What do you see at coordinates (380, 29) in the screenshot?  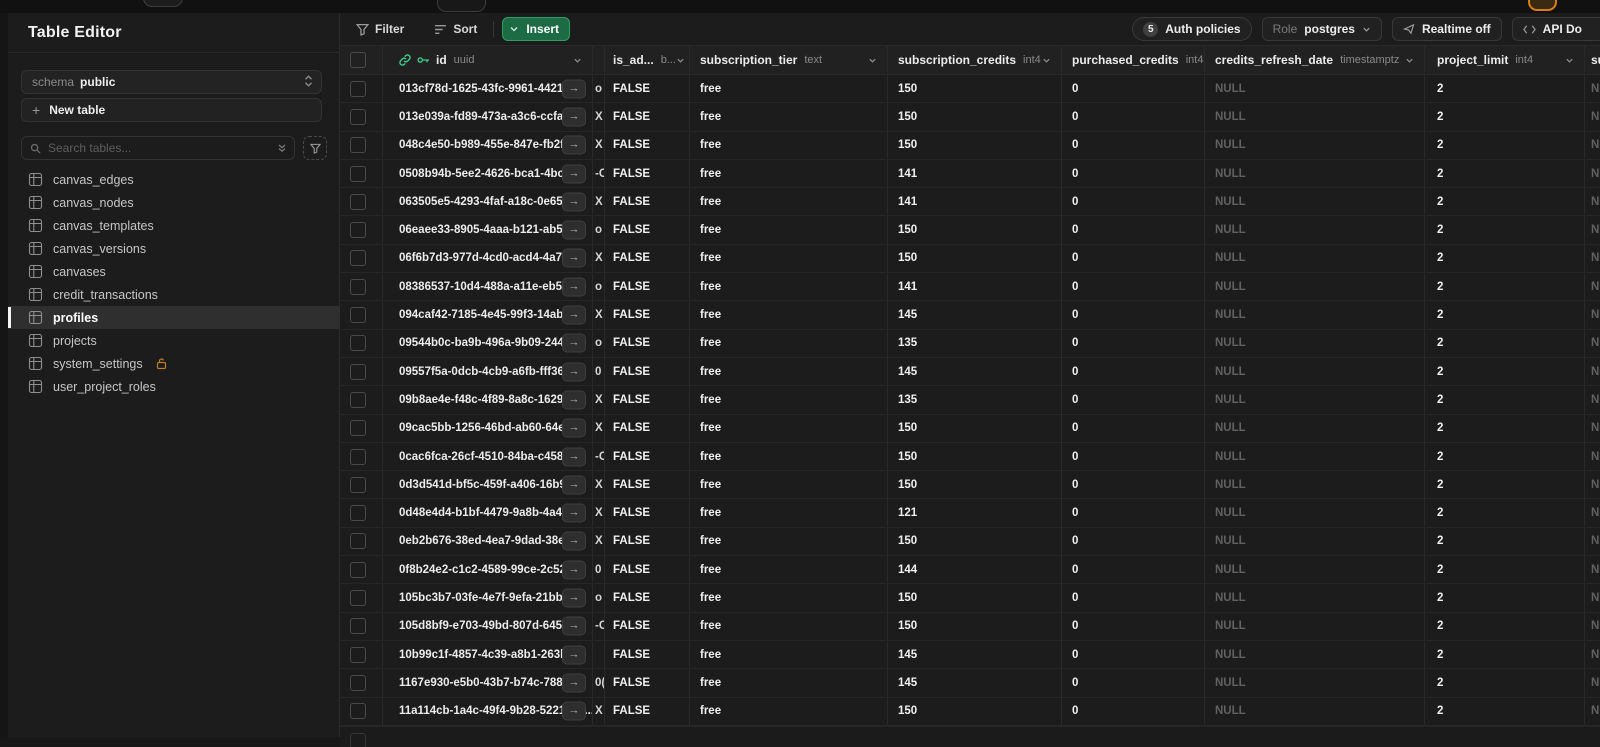 I see `filter-button: Filter` at bounding box center [380, 29].